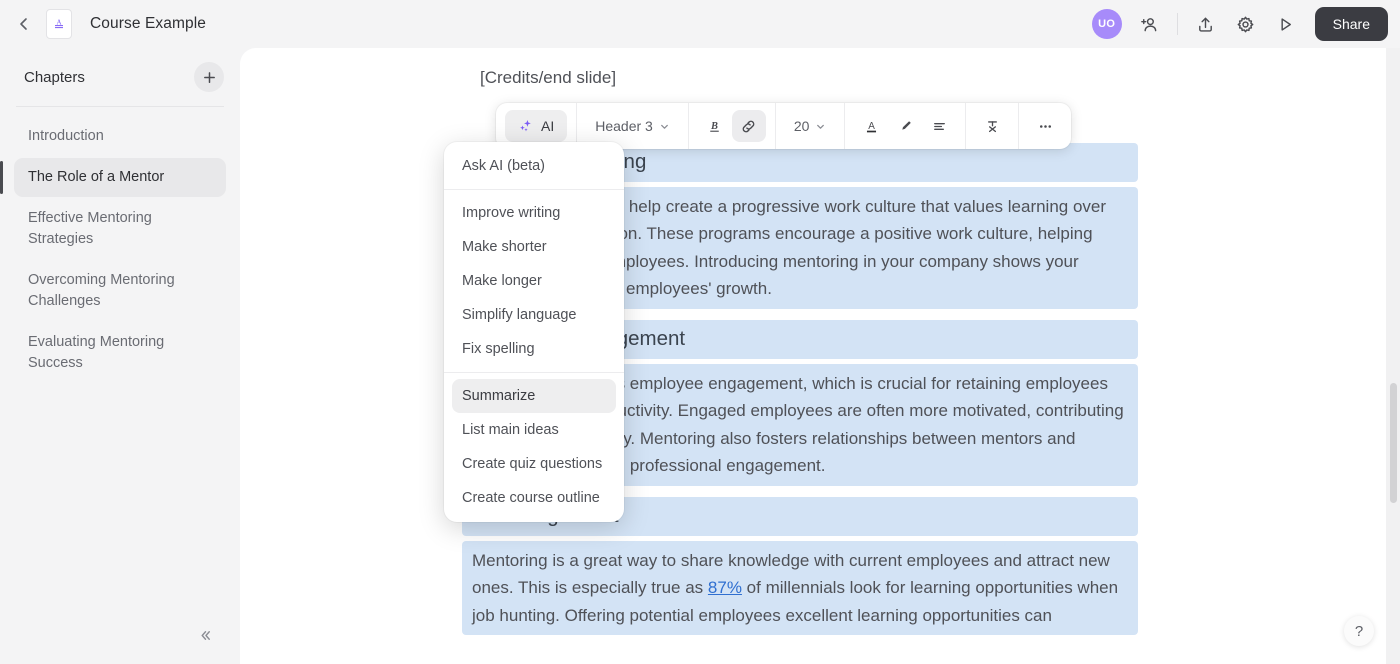 The height and width of the screenshot is (664, 1400). Describe the element at coordinates (534, 189) in the screenshot. I see `ai-menu-separator` at that location.